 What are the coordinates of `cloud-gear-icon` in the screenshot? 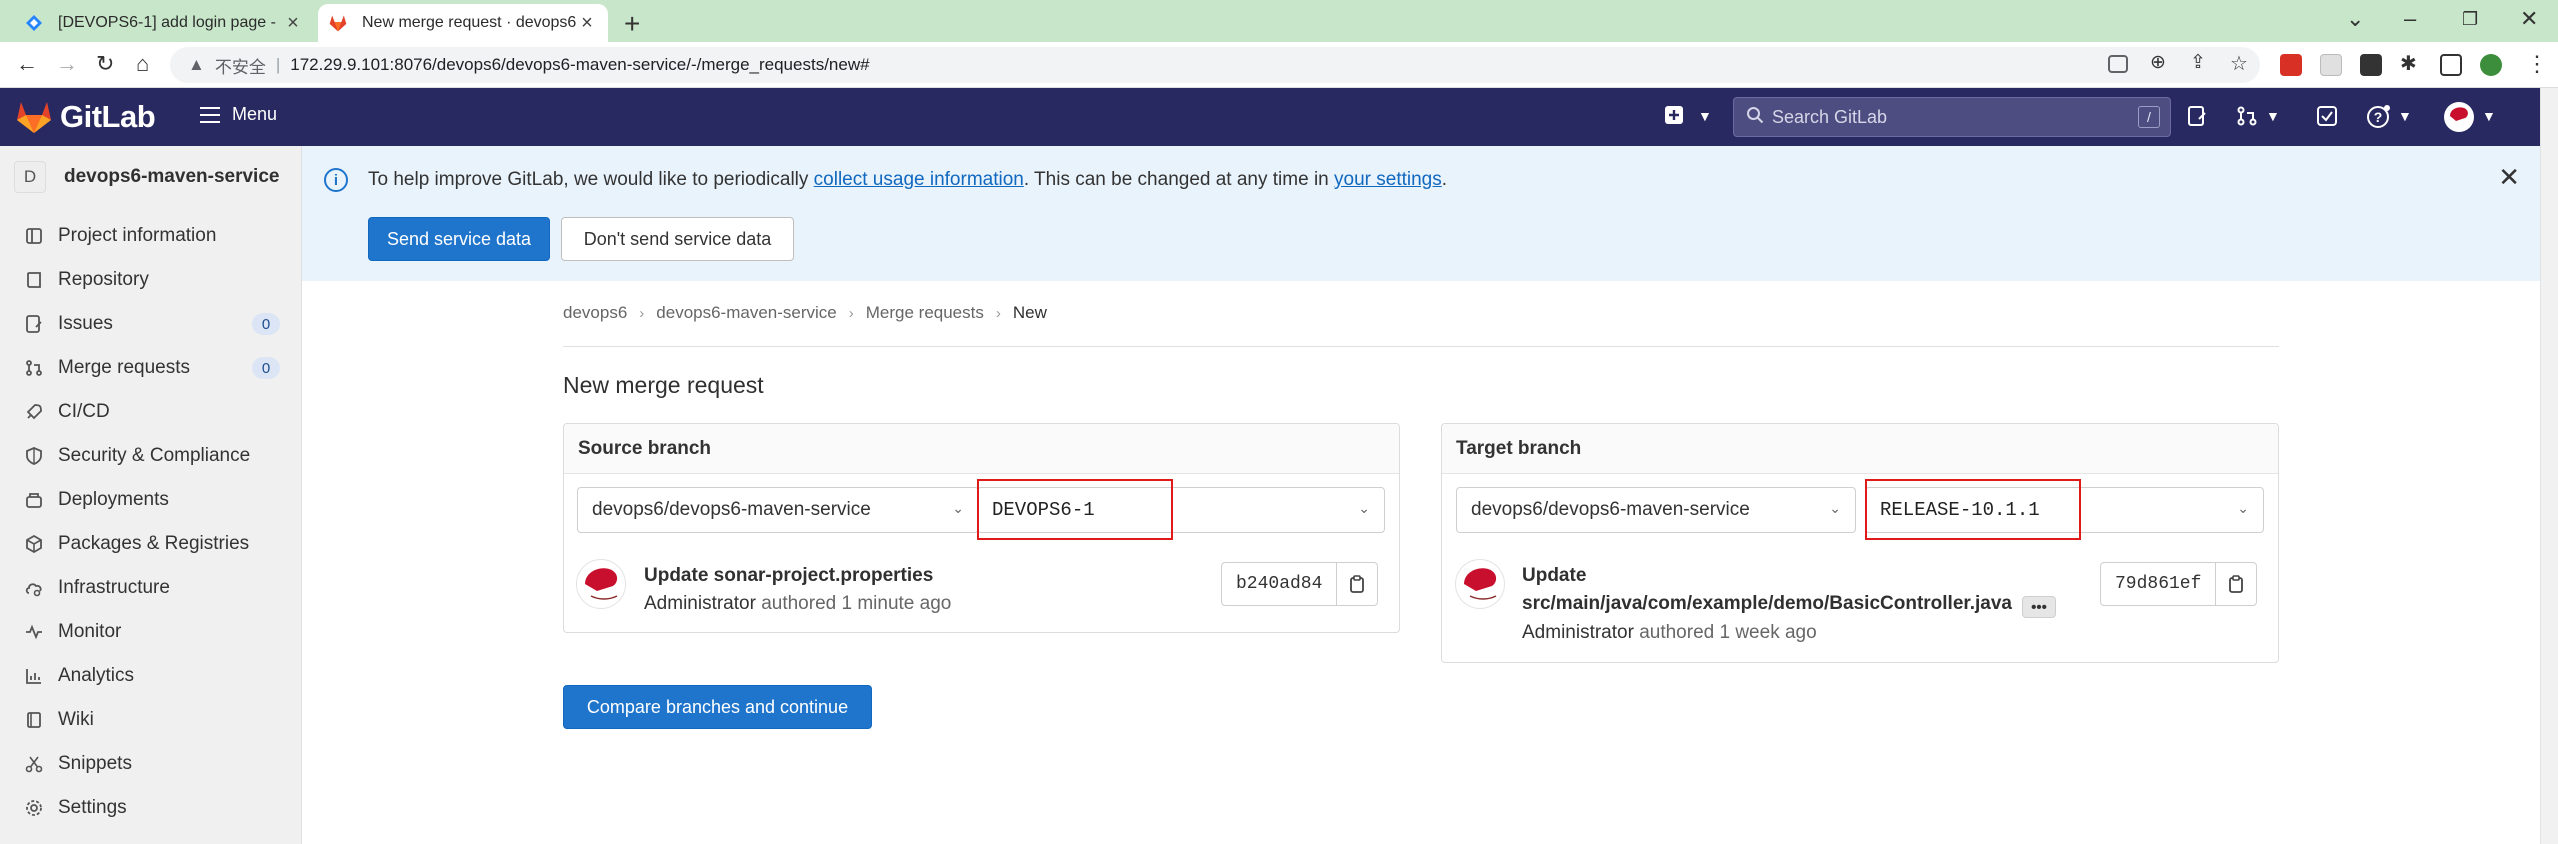 It's located at (34, 588).